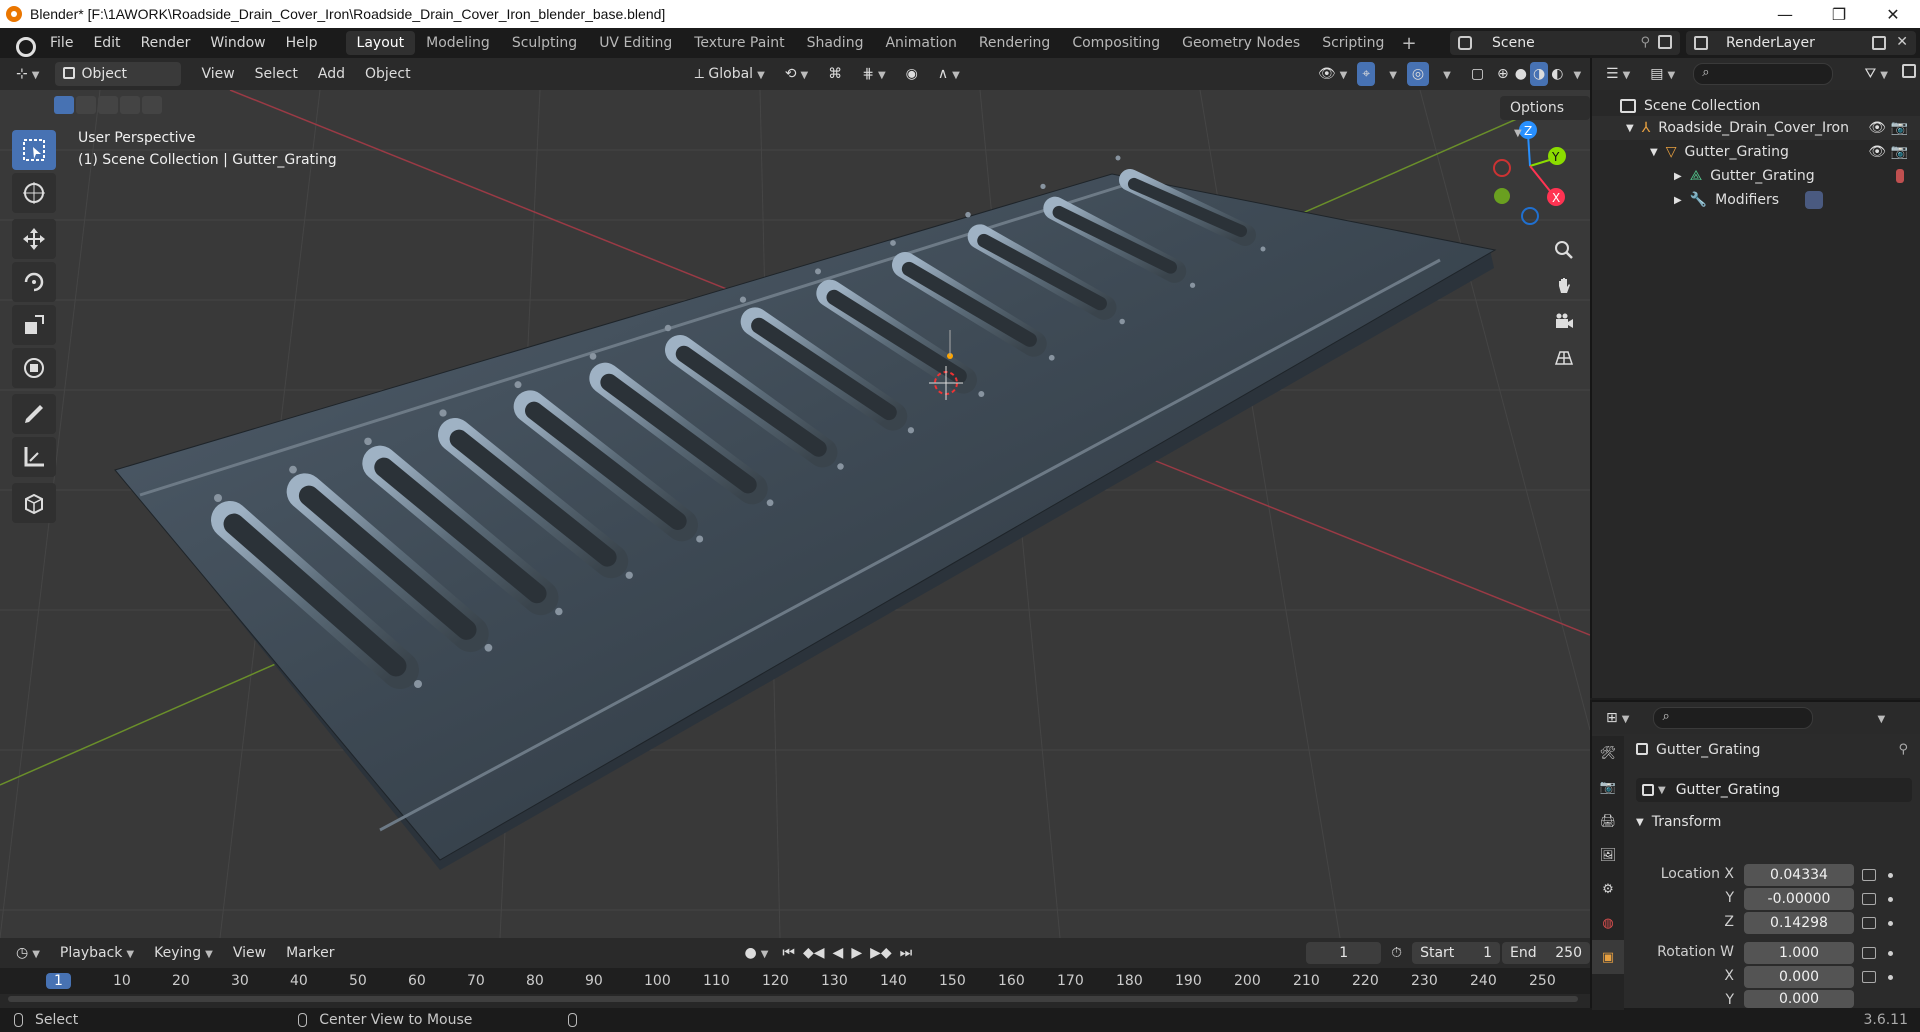 The height and width of the screenshot is (1032, 1920). I want to click on material-shading-icon: ◑, so click(1539, 74).